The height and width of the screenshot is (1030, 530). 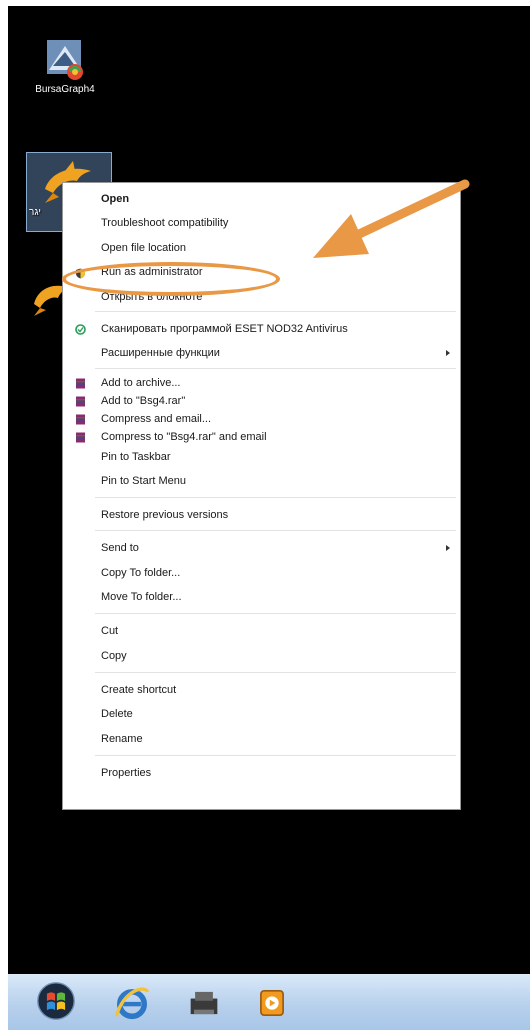 I want to click on annotation-arrow-icon, so click(x=391, y=218).